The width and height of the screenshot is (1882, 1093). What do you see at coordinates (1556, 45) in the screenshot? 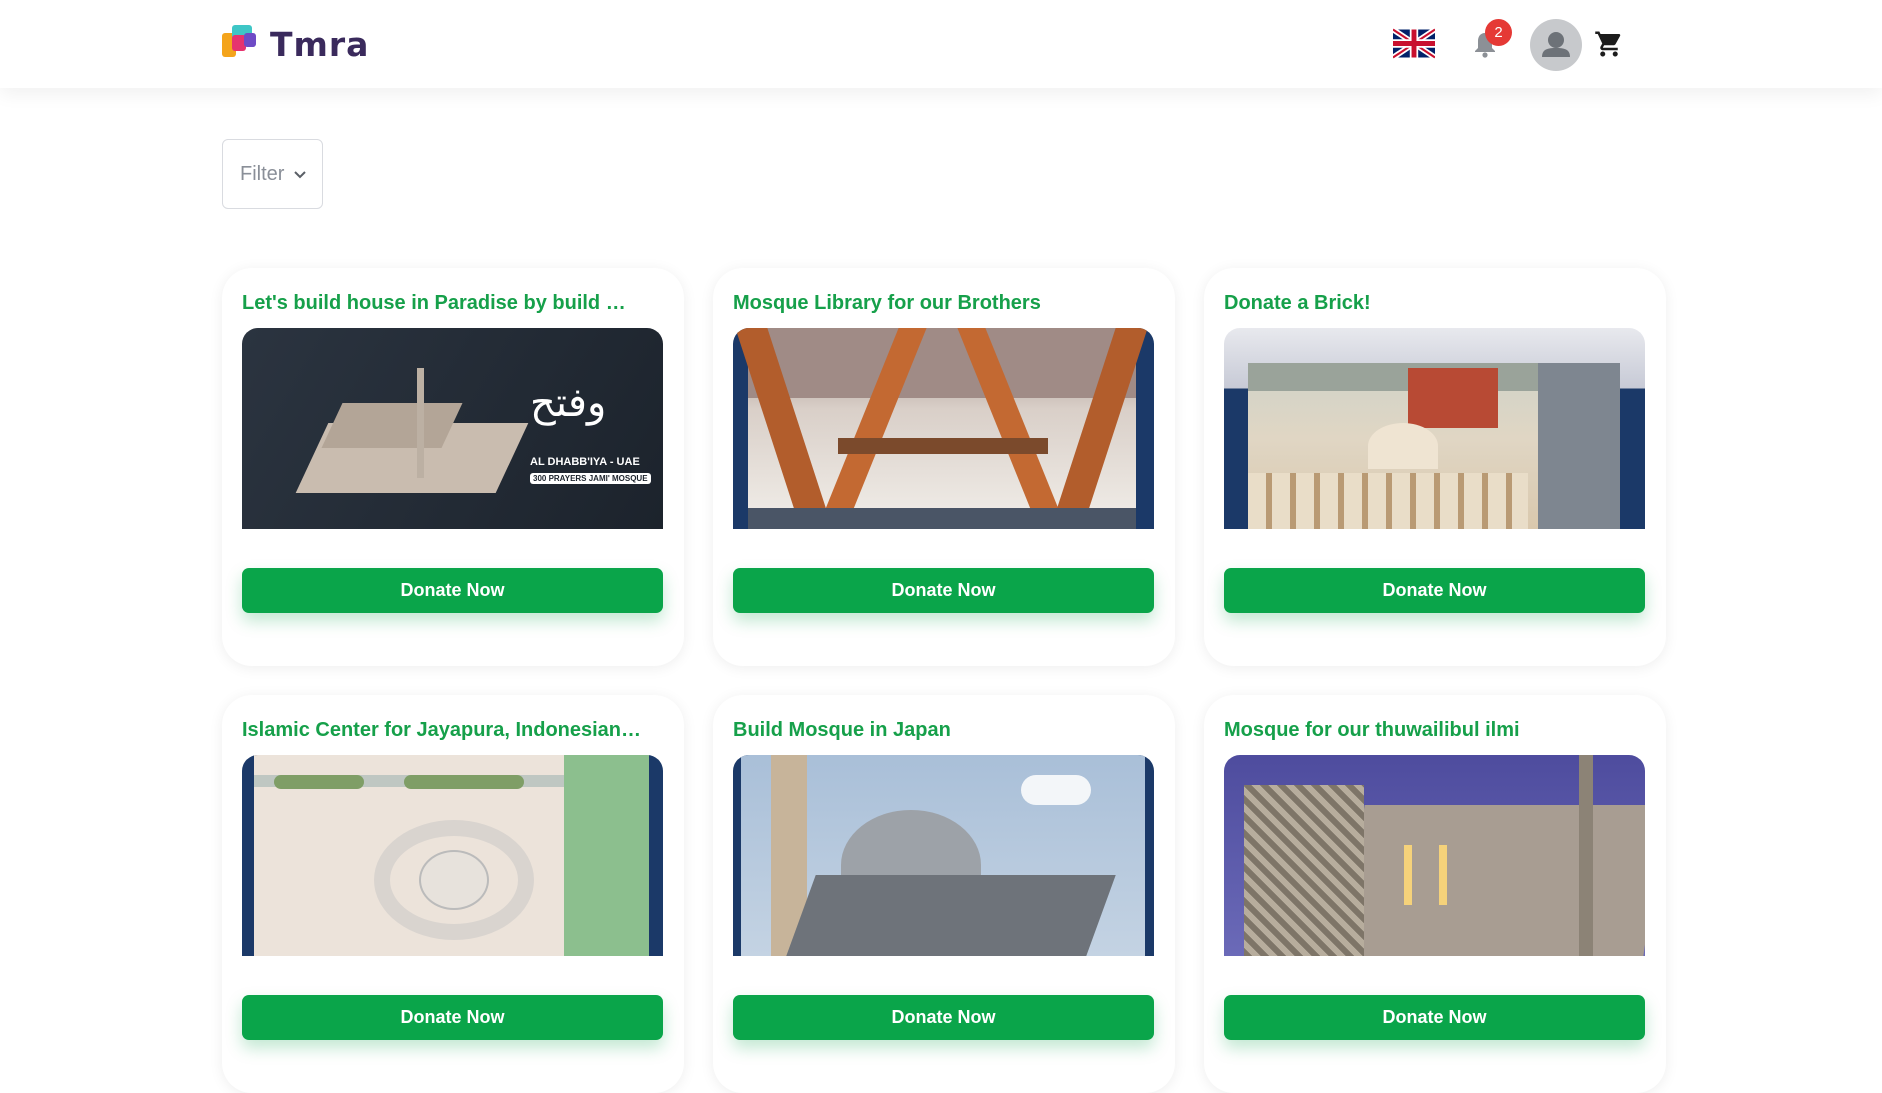
I see `user-avatar-icon` at bounding box center [1556, 45].